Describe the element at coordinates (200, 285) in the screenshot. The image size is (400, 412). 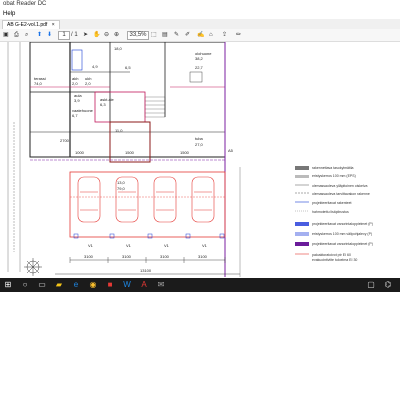
I see `taskbar: ⊞ ○ ▭ ▰ e ◉ ■ W A ✉ ▢ ⌬` at that location.